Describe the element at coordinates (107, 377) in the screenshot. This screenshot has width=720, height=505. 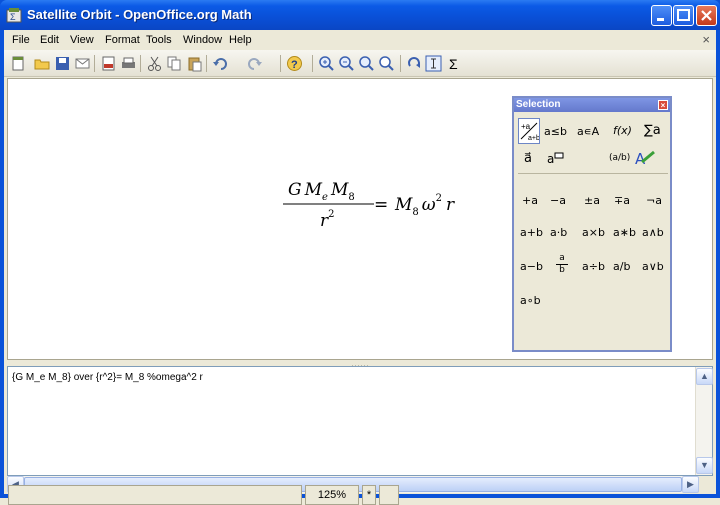
I see `command-input: {G M_e M_8} over {r^2}= M_8 %omega^2 r` at that location.